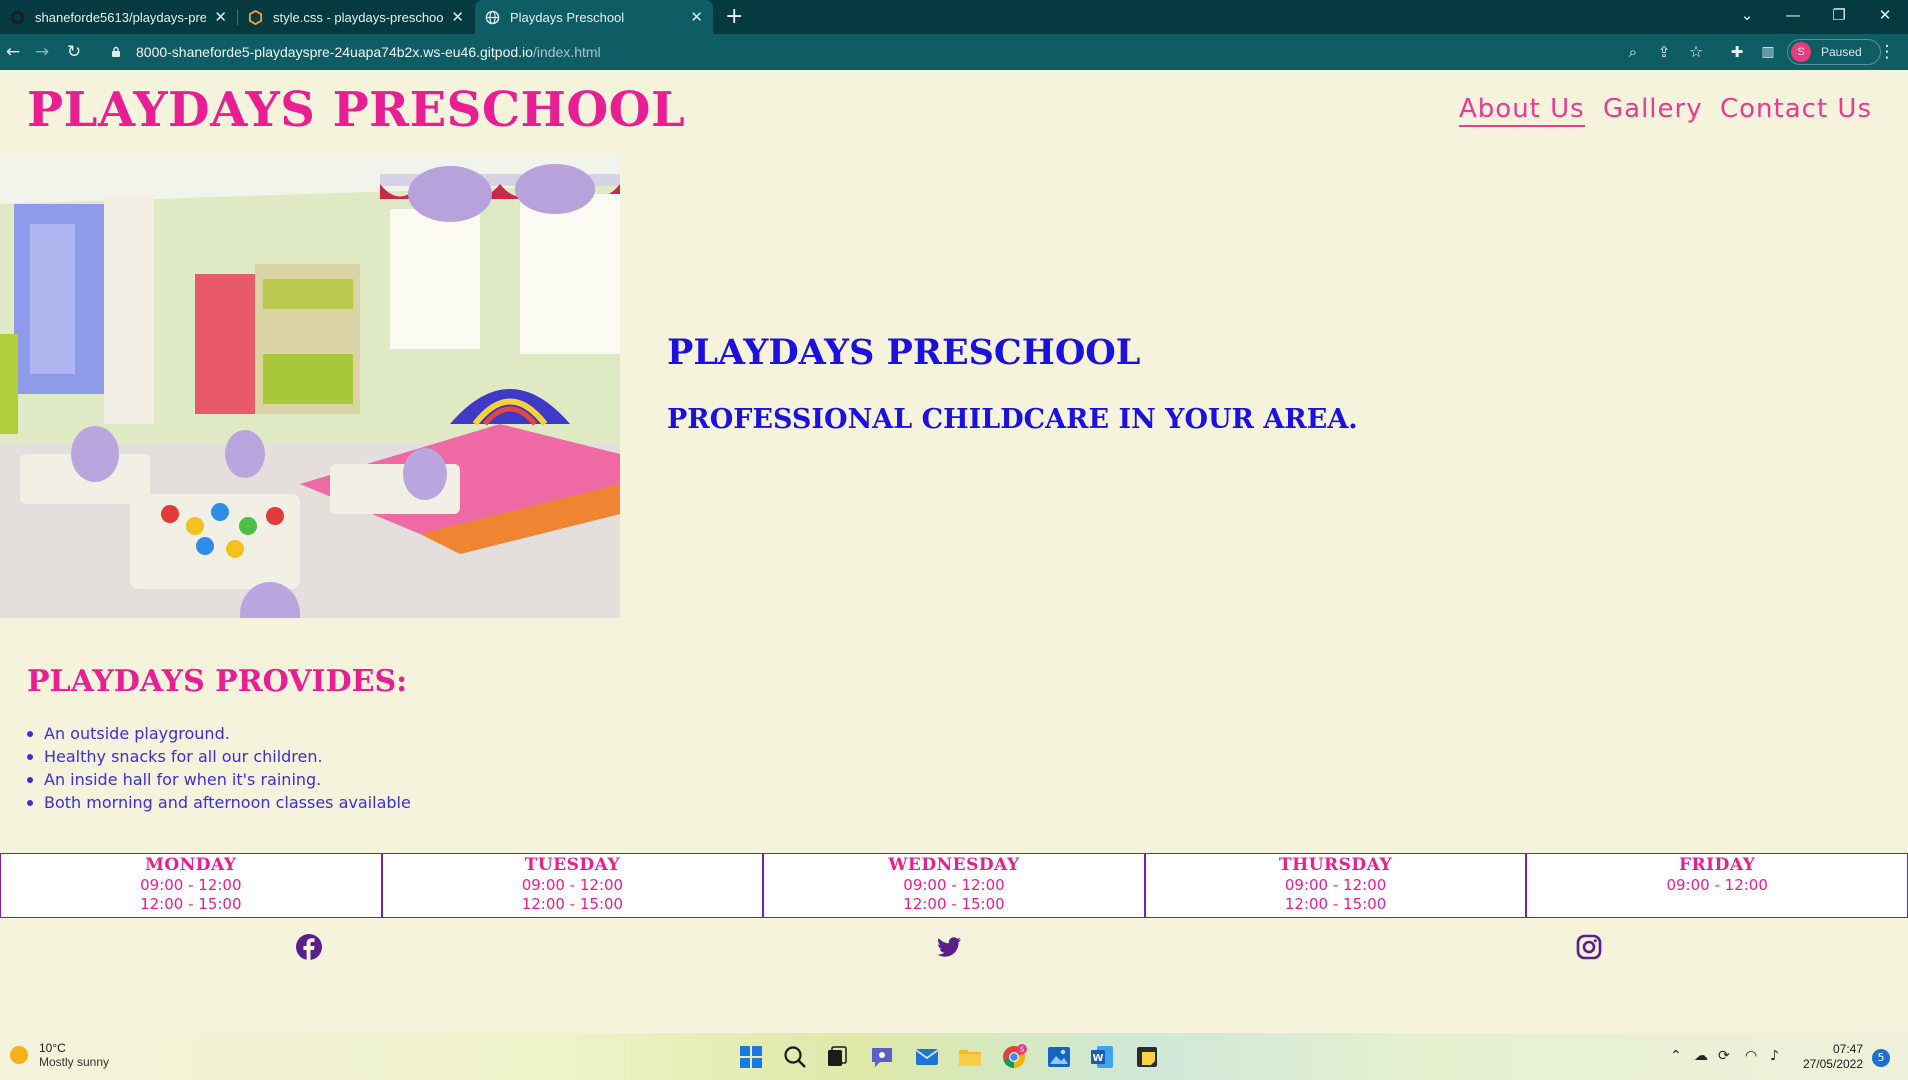 This screenshot has width=1908, height=1080. What do you see at coordinates (1014, 1057) in the screenshot?
I see `chrome-icon: S` at bounding box center [1014, 1057].